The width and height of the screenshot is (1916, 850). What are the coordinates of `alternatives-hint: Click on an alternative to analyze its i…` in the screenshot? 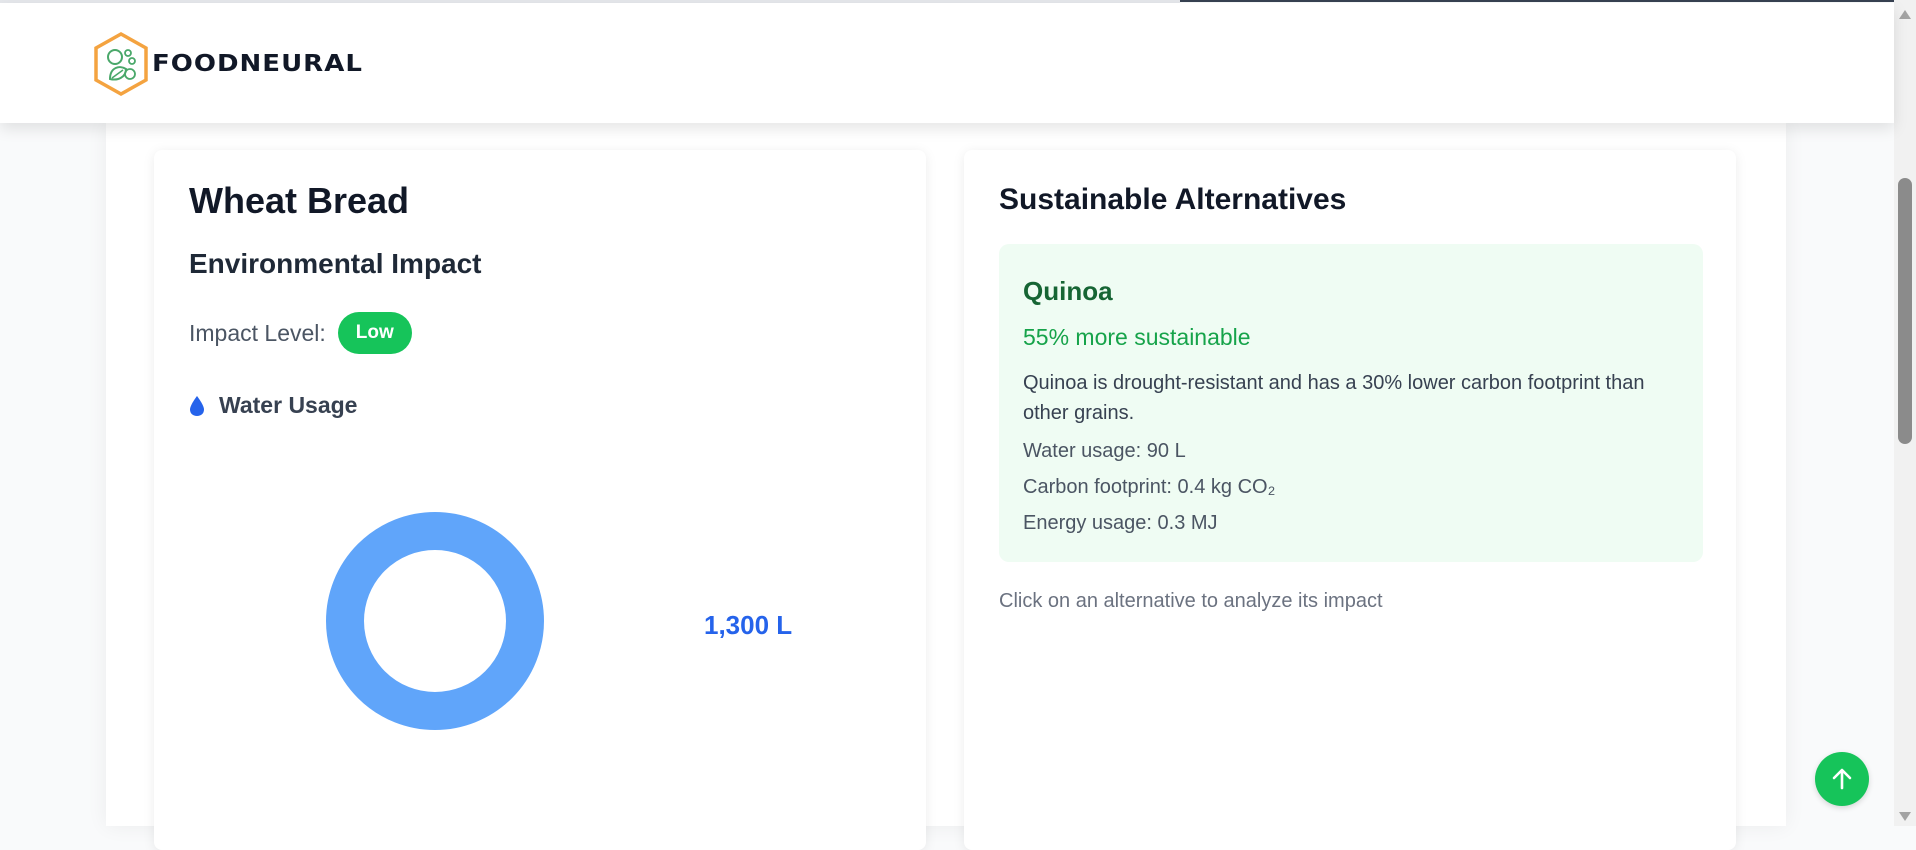 It's located at (1191, 601).